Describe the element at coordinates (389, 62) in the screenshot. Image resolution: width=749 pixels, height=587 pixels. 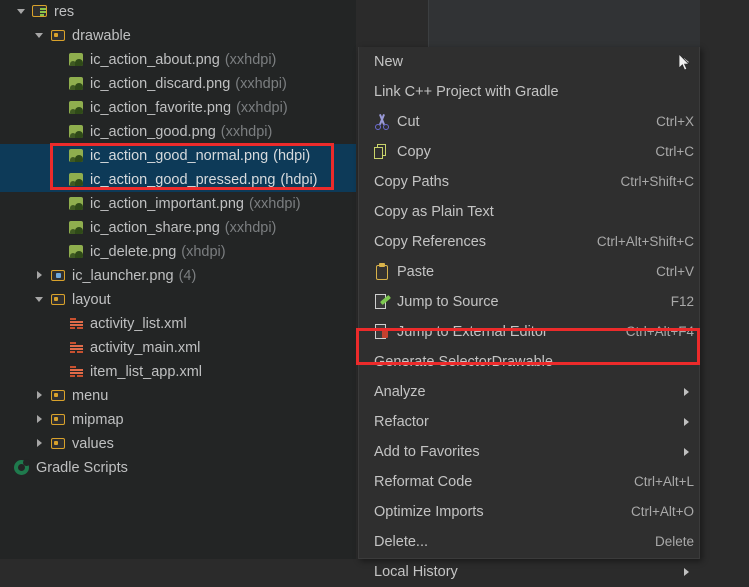
I see `menu-item-label: New` at that location.